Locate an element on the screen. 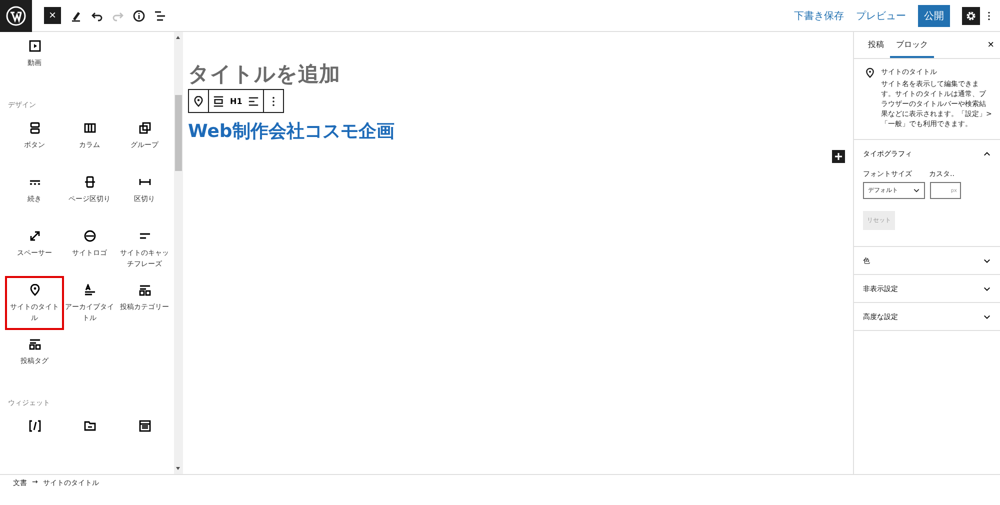 This screenshot has width=1000, height=505. publish-button: 公開 is located at coordinates (934, 15).